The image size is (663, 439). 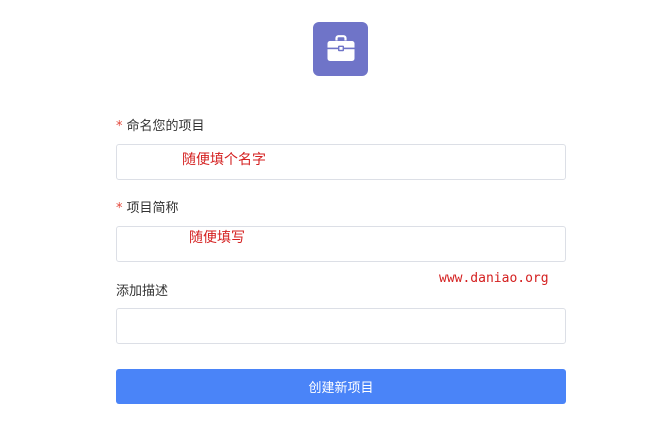 I want to click on project-short-label-text: 项目简称, so click(x=152, y=208).